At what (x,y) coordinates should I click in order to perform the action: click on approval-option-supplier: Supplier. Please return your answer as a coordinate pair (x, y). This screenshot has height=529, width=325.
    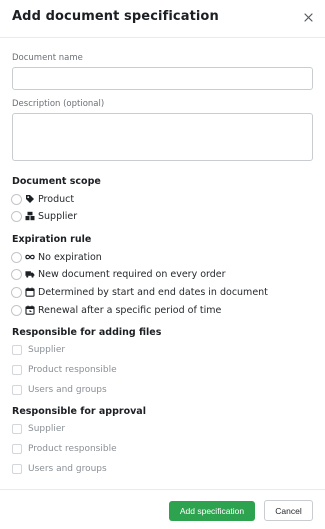
    Looking at the image, I should click on (38, 429).